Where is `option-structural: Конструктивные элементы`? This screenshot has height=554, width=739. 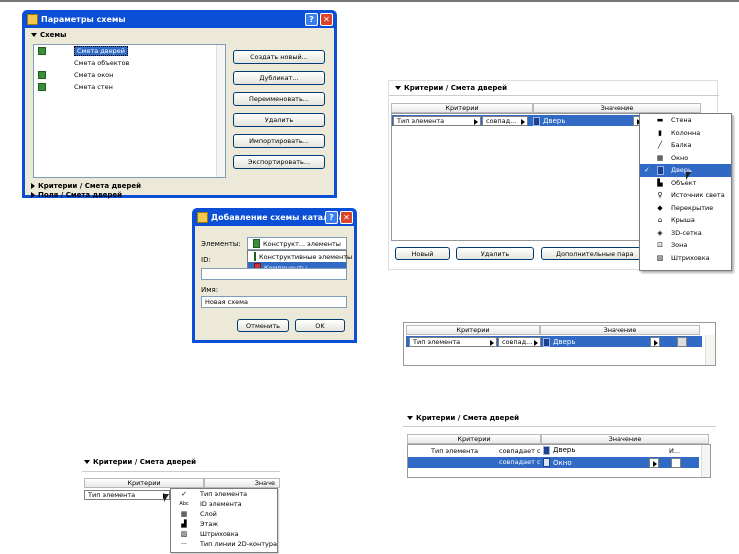 option-structural: Конструктивные элементы is located at coordinates (300, 256).